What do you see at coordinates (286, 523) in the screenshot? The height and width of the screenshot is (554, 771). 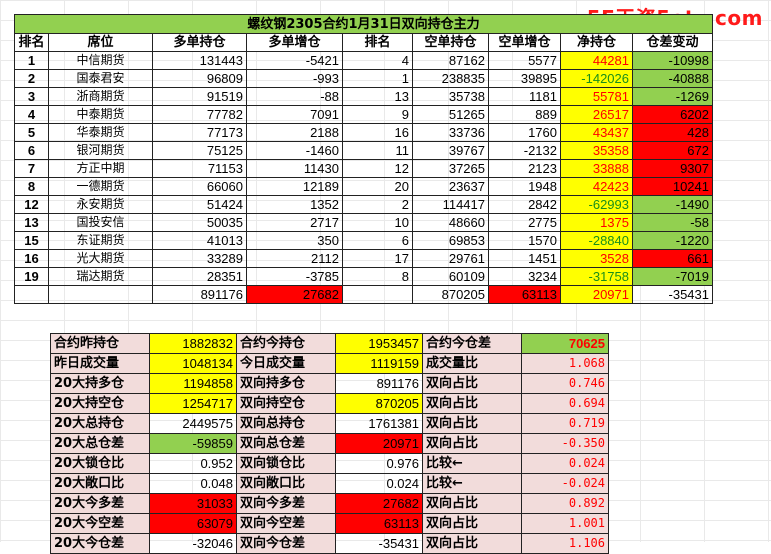 I see `summary-label: 双向今空差` at bounding box center [286, 523].